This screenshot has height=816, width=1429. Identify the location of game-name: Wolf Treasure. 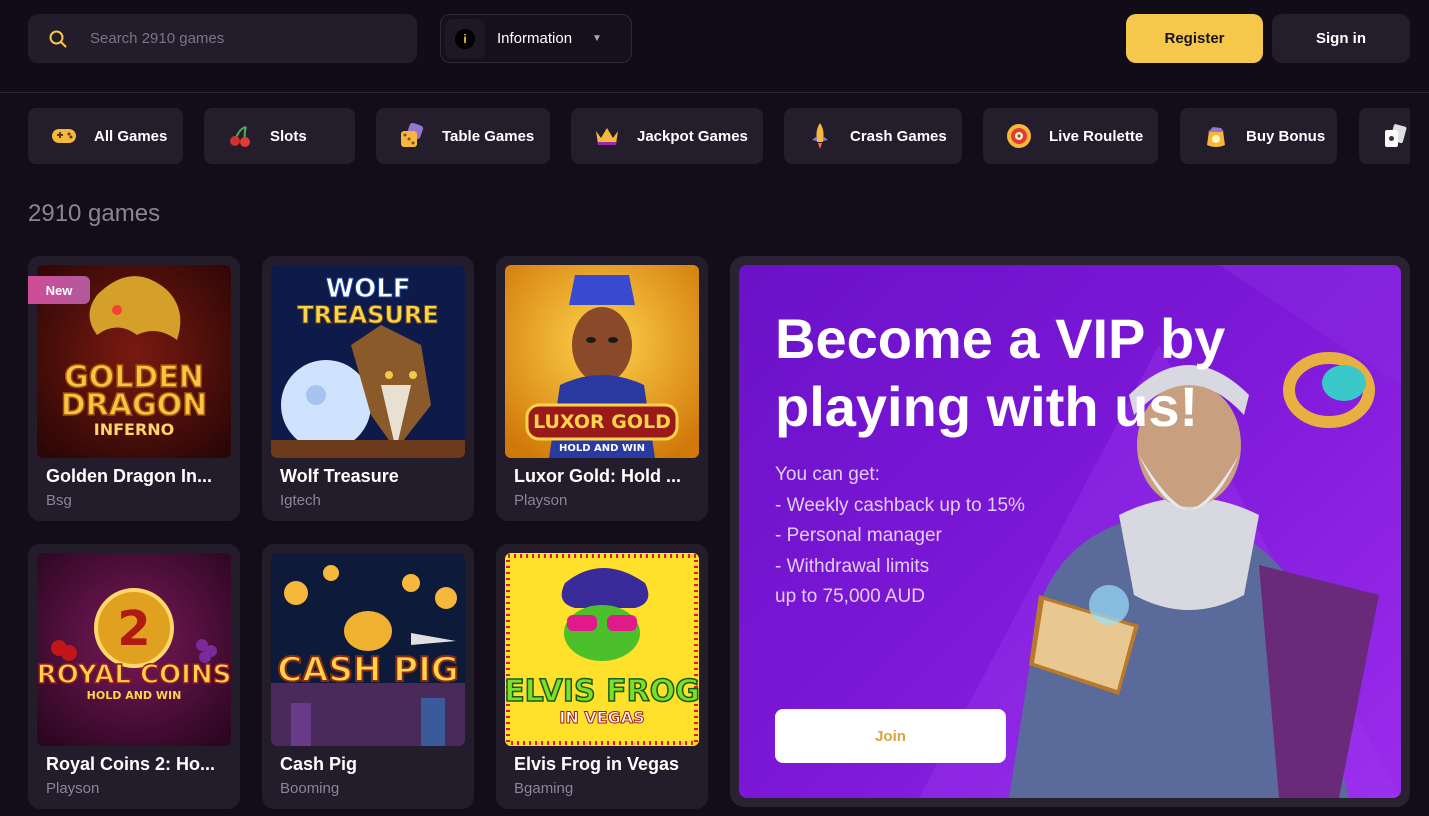
(339, 476).